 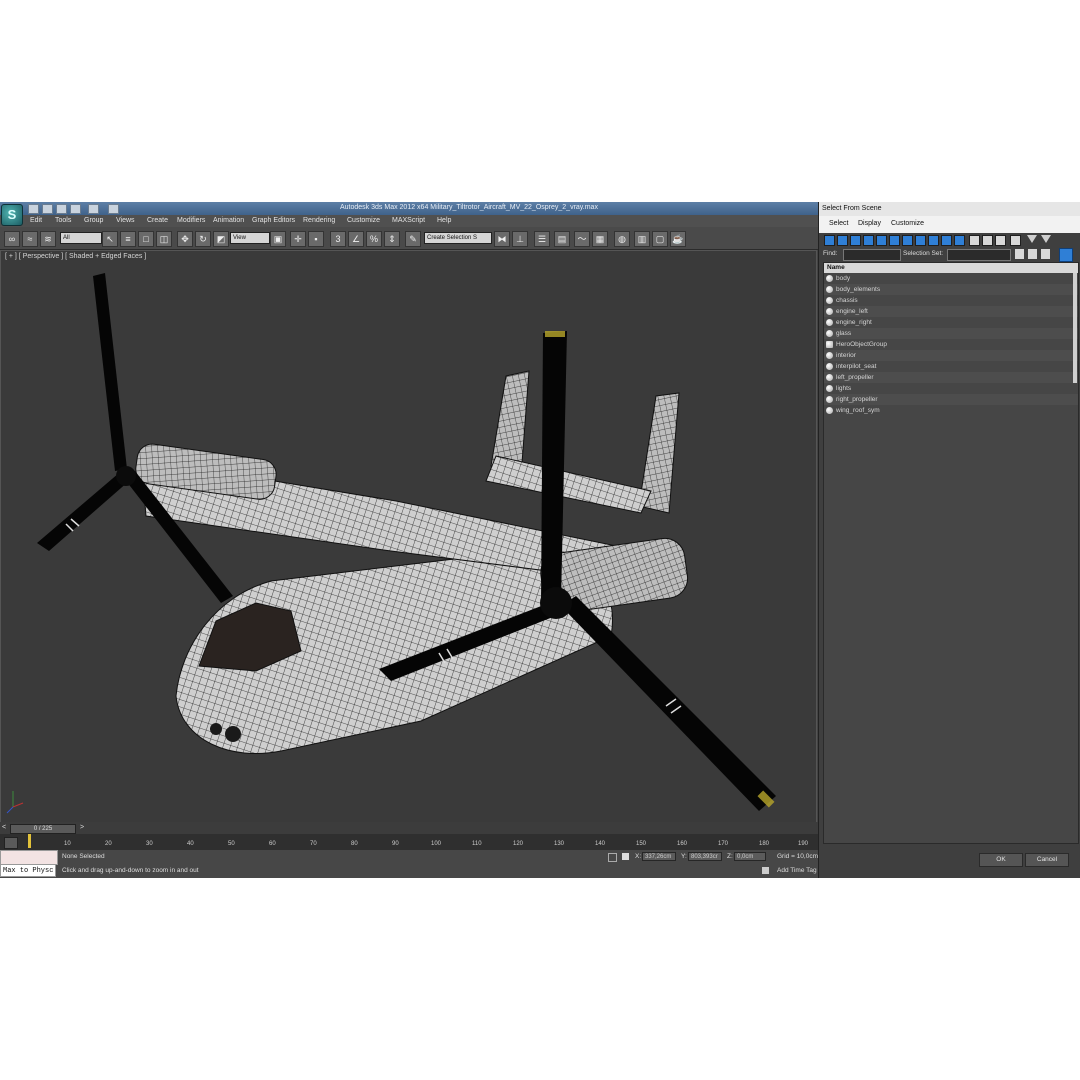 What do you see at coordinates (83, 828) in the screenshot?
I see `next-frame-icon: >` at bounding box center [83, 828].